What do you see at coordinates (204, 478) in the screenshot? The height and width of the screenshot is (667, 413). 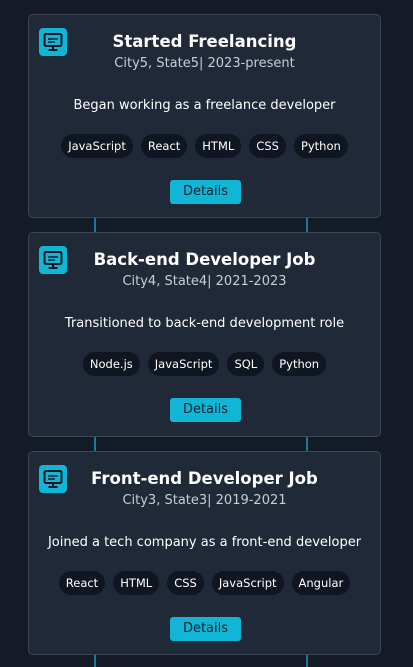 I see `card-title: Front-end Developer Job` at bounding box center [204, 478].